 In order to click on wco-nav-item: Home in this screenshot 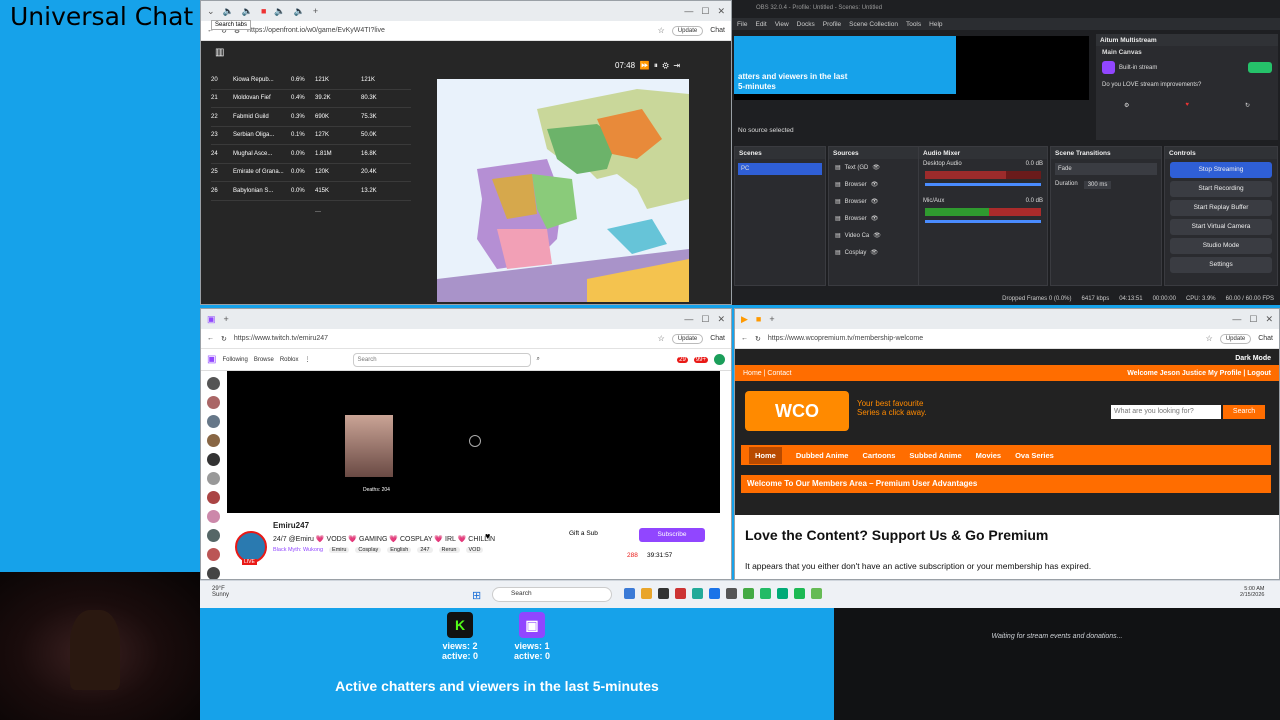, I will do `click(765, 455)`.